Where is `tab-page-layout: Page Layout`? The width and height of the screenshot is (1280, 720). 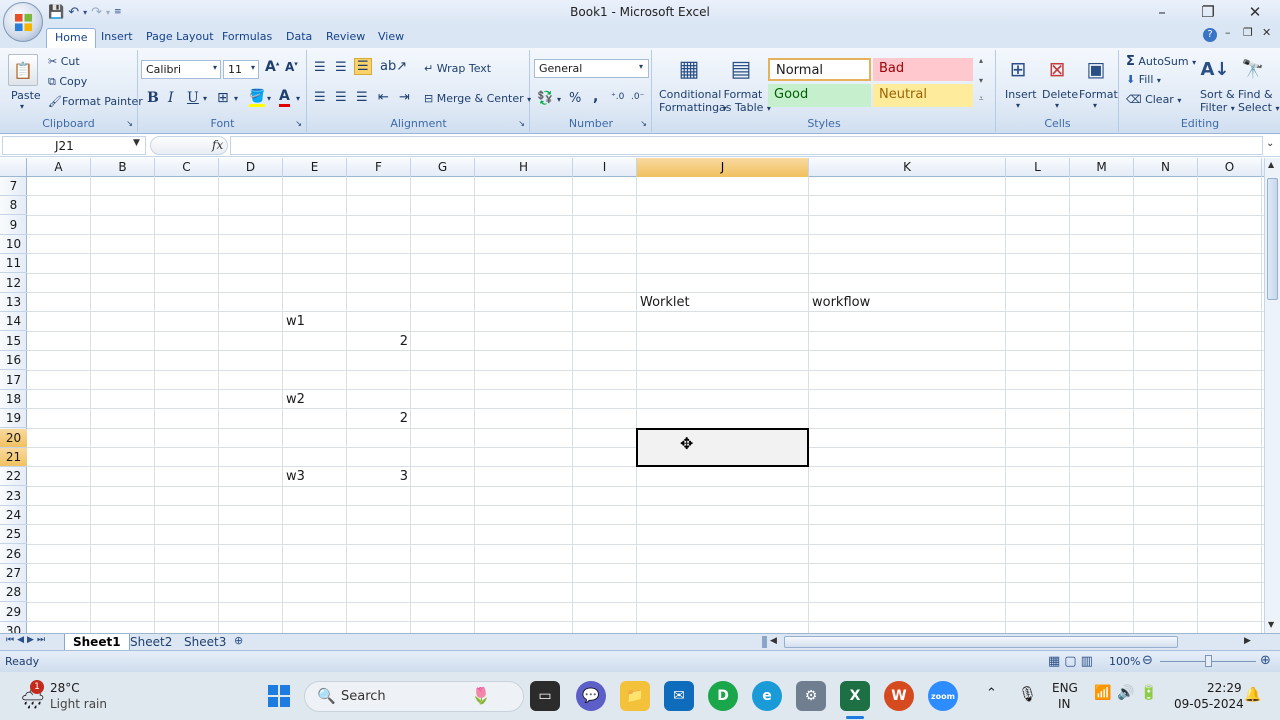 tab-page-layout: Page Layout is located at coordinates (180, 38).